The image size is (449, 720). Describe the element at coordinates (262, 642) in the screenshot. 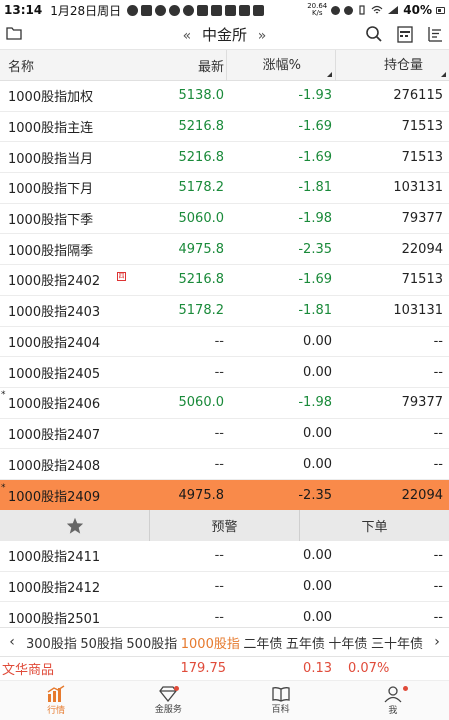

I see `tab-4: 二年债` at that location.